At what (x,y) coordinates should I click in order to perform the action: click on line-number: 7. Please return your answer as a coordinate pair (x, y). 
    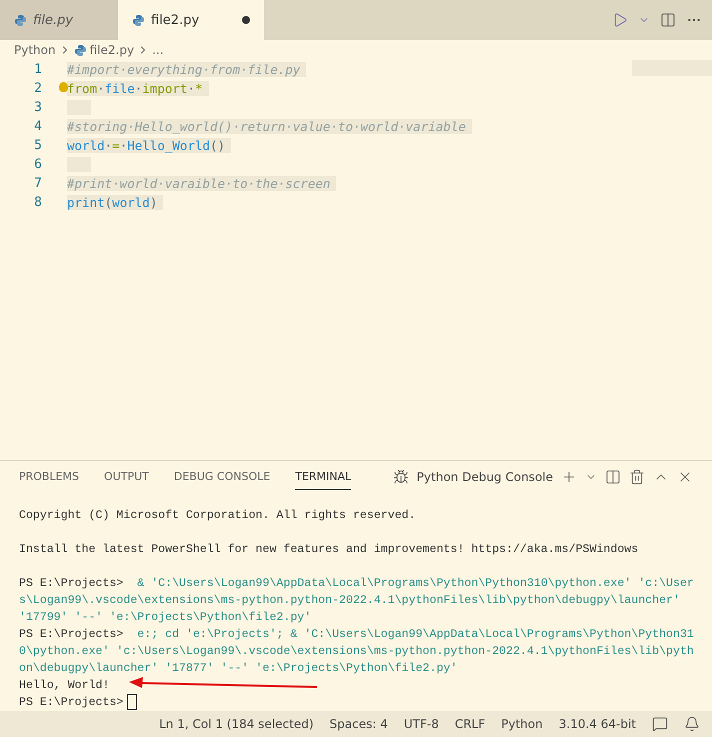
    Looking at the image, I should click on (37, 183).